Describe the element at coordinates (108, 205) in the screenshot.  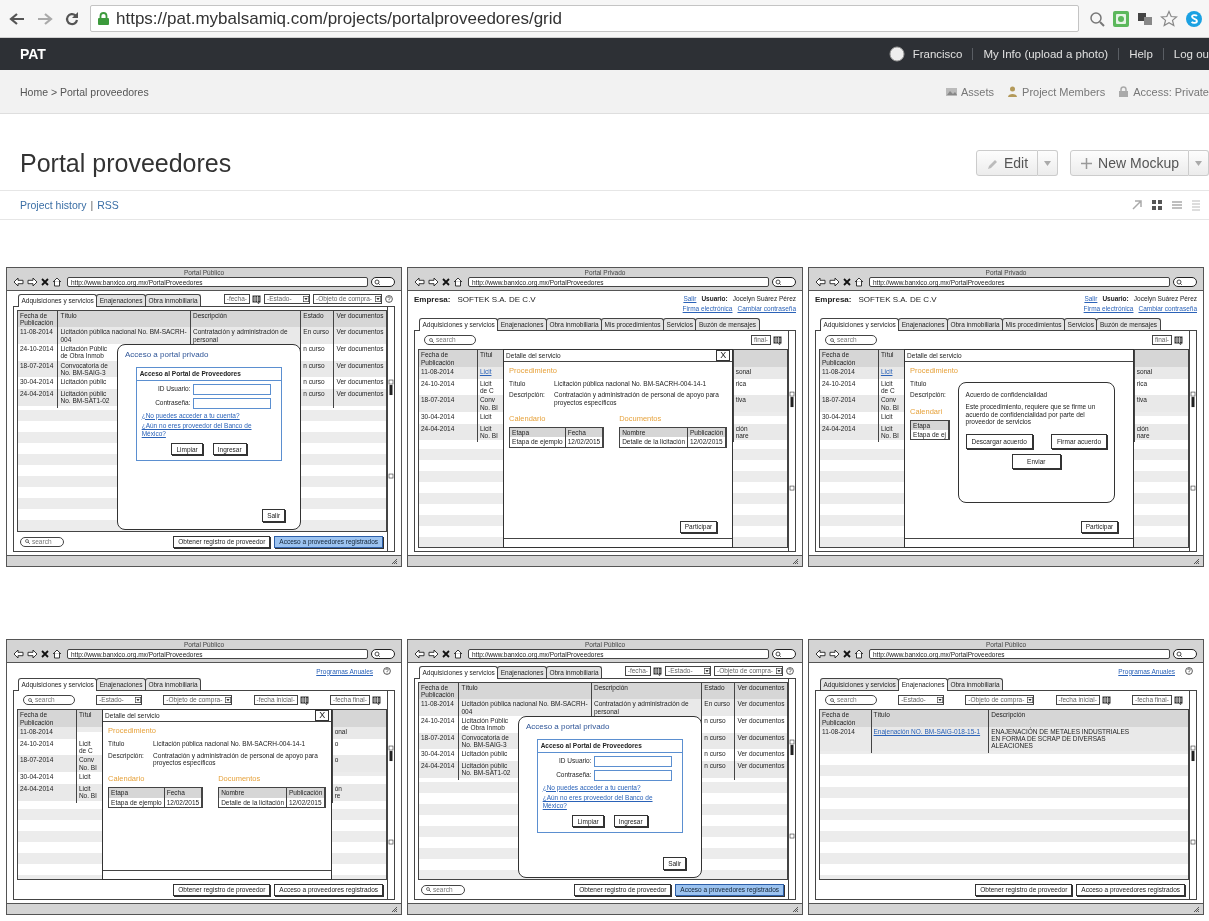
I see `history-link: RSS` at that location.